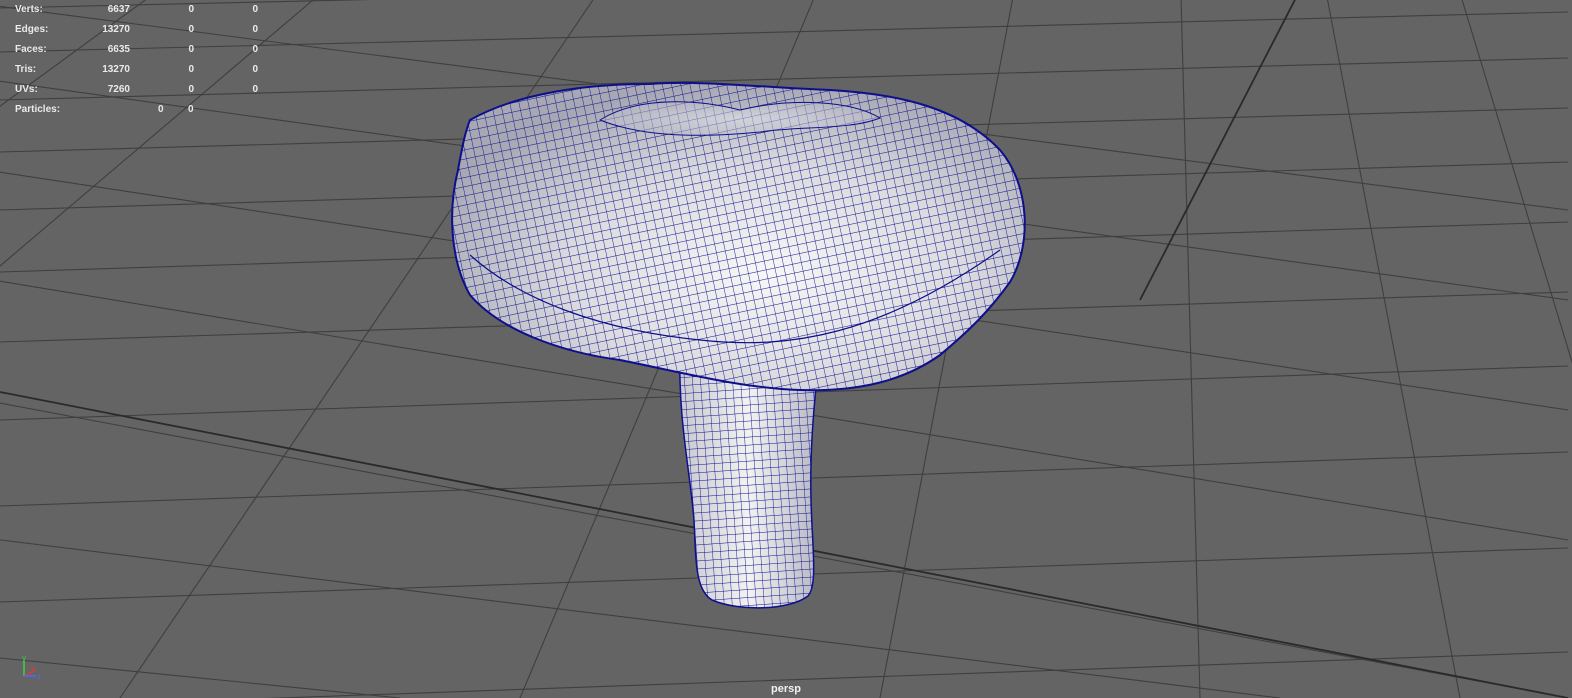 The height and width of the screenshot is (698, 1572). I want to click on stat-label: Particles:, so click(38, 109).